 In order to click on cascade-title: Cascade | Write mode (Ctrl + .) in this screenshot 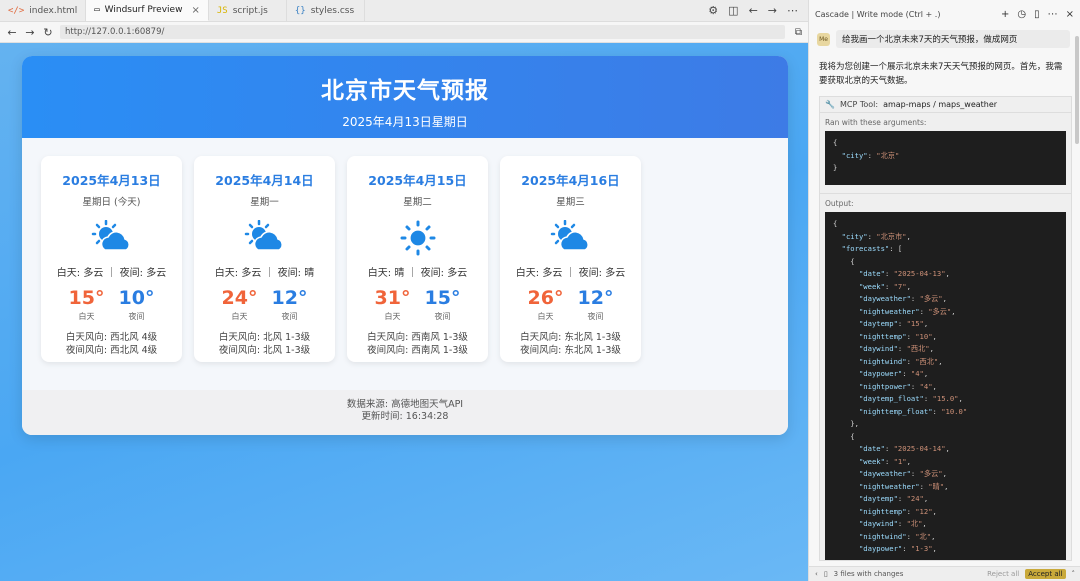, I will do `click(878, 14)`.